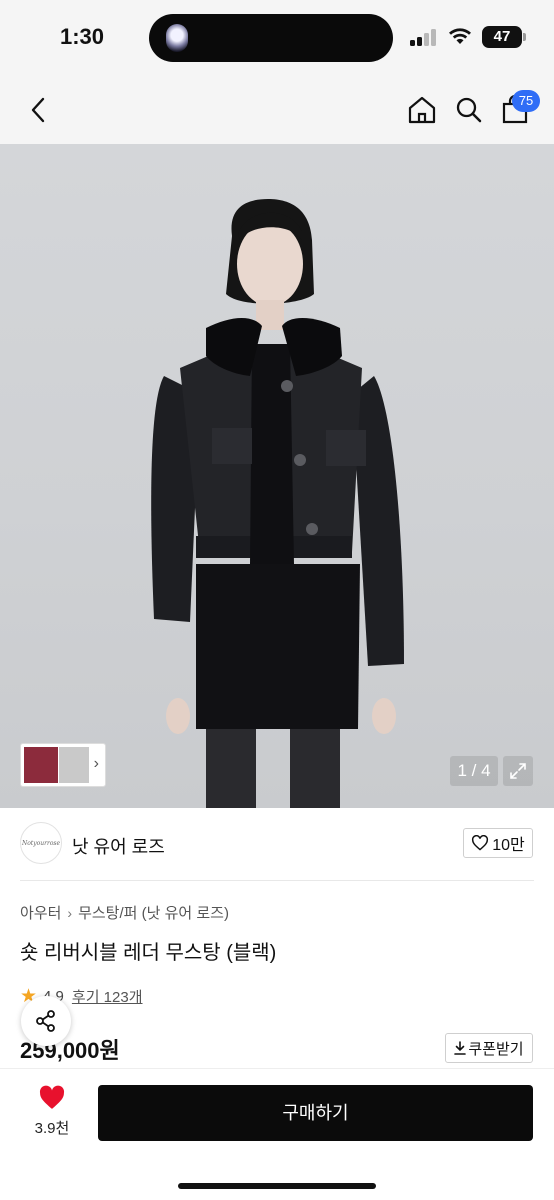 This screenshot has height=1200, width=554. I want to click on brand-like-count: 10만, so click(508, 845).